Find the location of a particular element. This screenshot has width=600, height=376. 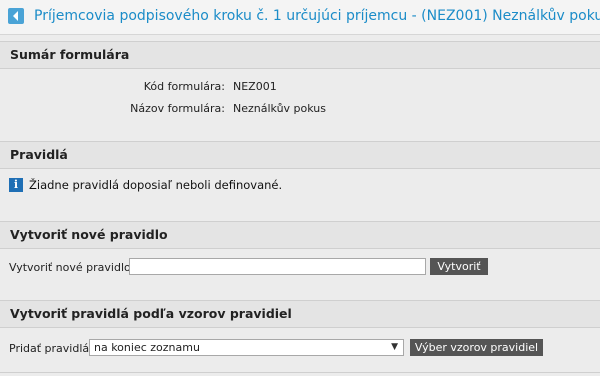

add-rules-label: Pridať pravidlá: is located at coordinates (51, 348).